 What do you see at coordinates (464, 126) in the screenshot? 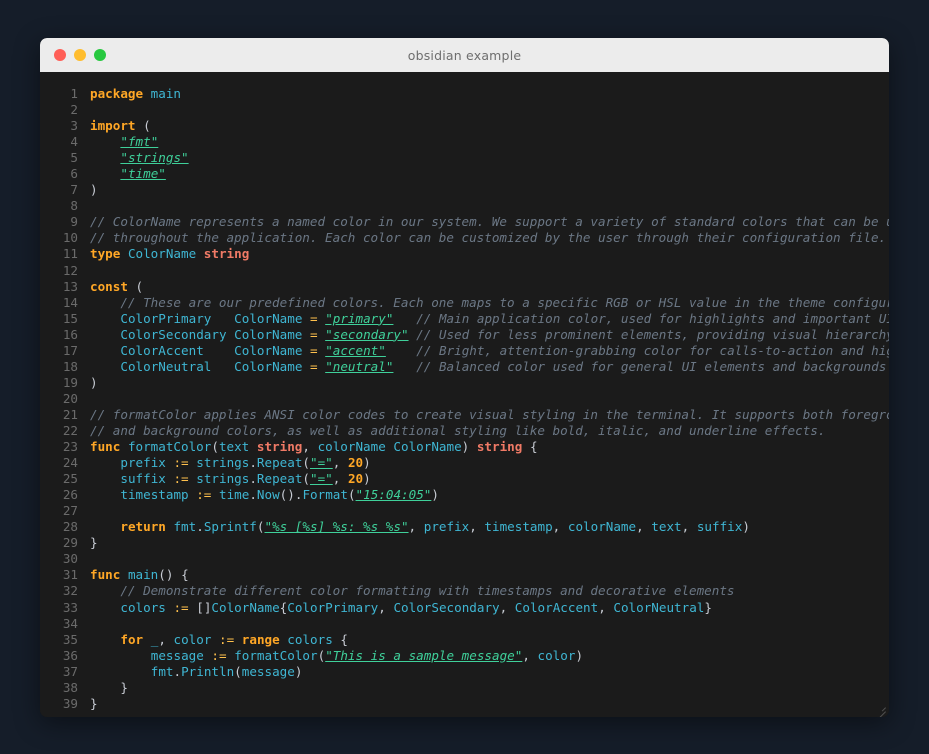
I see `code-line: 3 import (` at bounding box center [464, 126].